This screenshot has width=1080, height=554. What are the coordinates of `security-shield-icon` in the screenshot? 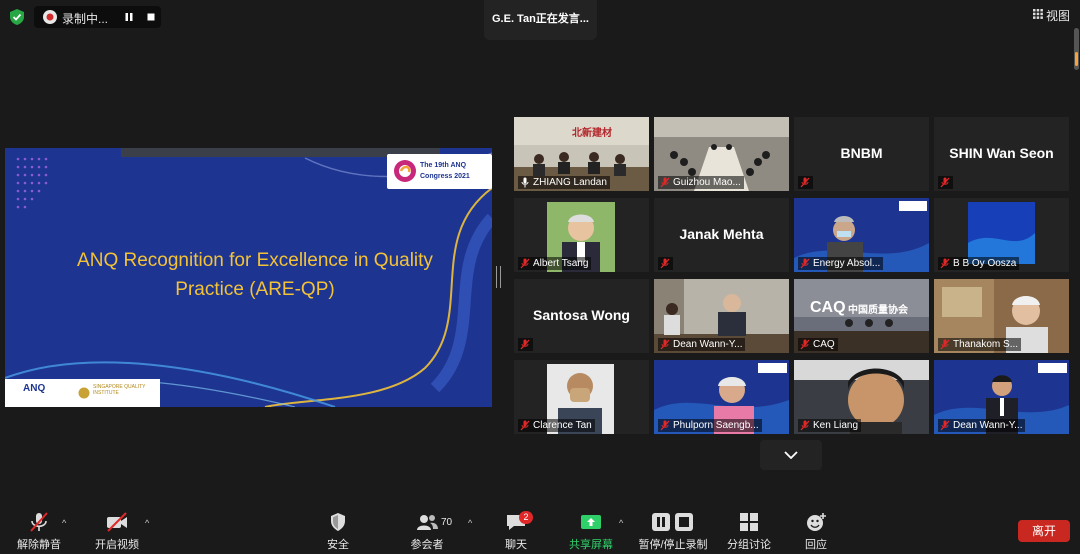 It's located at (17, 17).